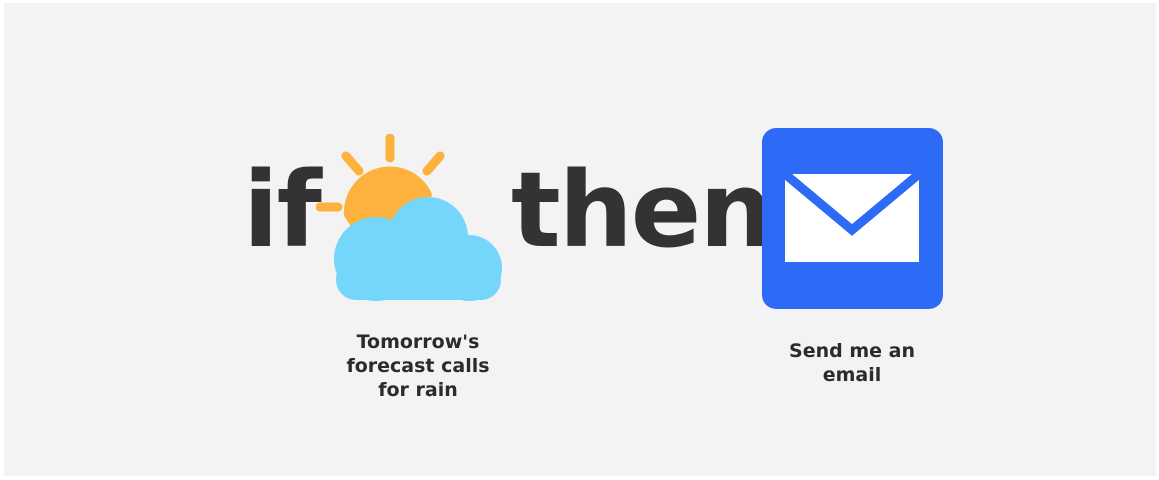 This screenshot has height=480, width=1159. I want to click on if-word: if, so click(282, 210).